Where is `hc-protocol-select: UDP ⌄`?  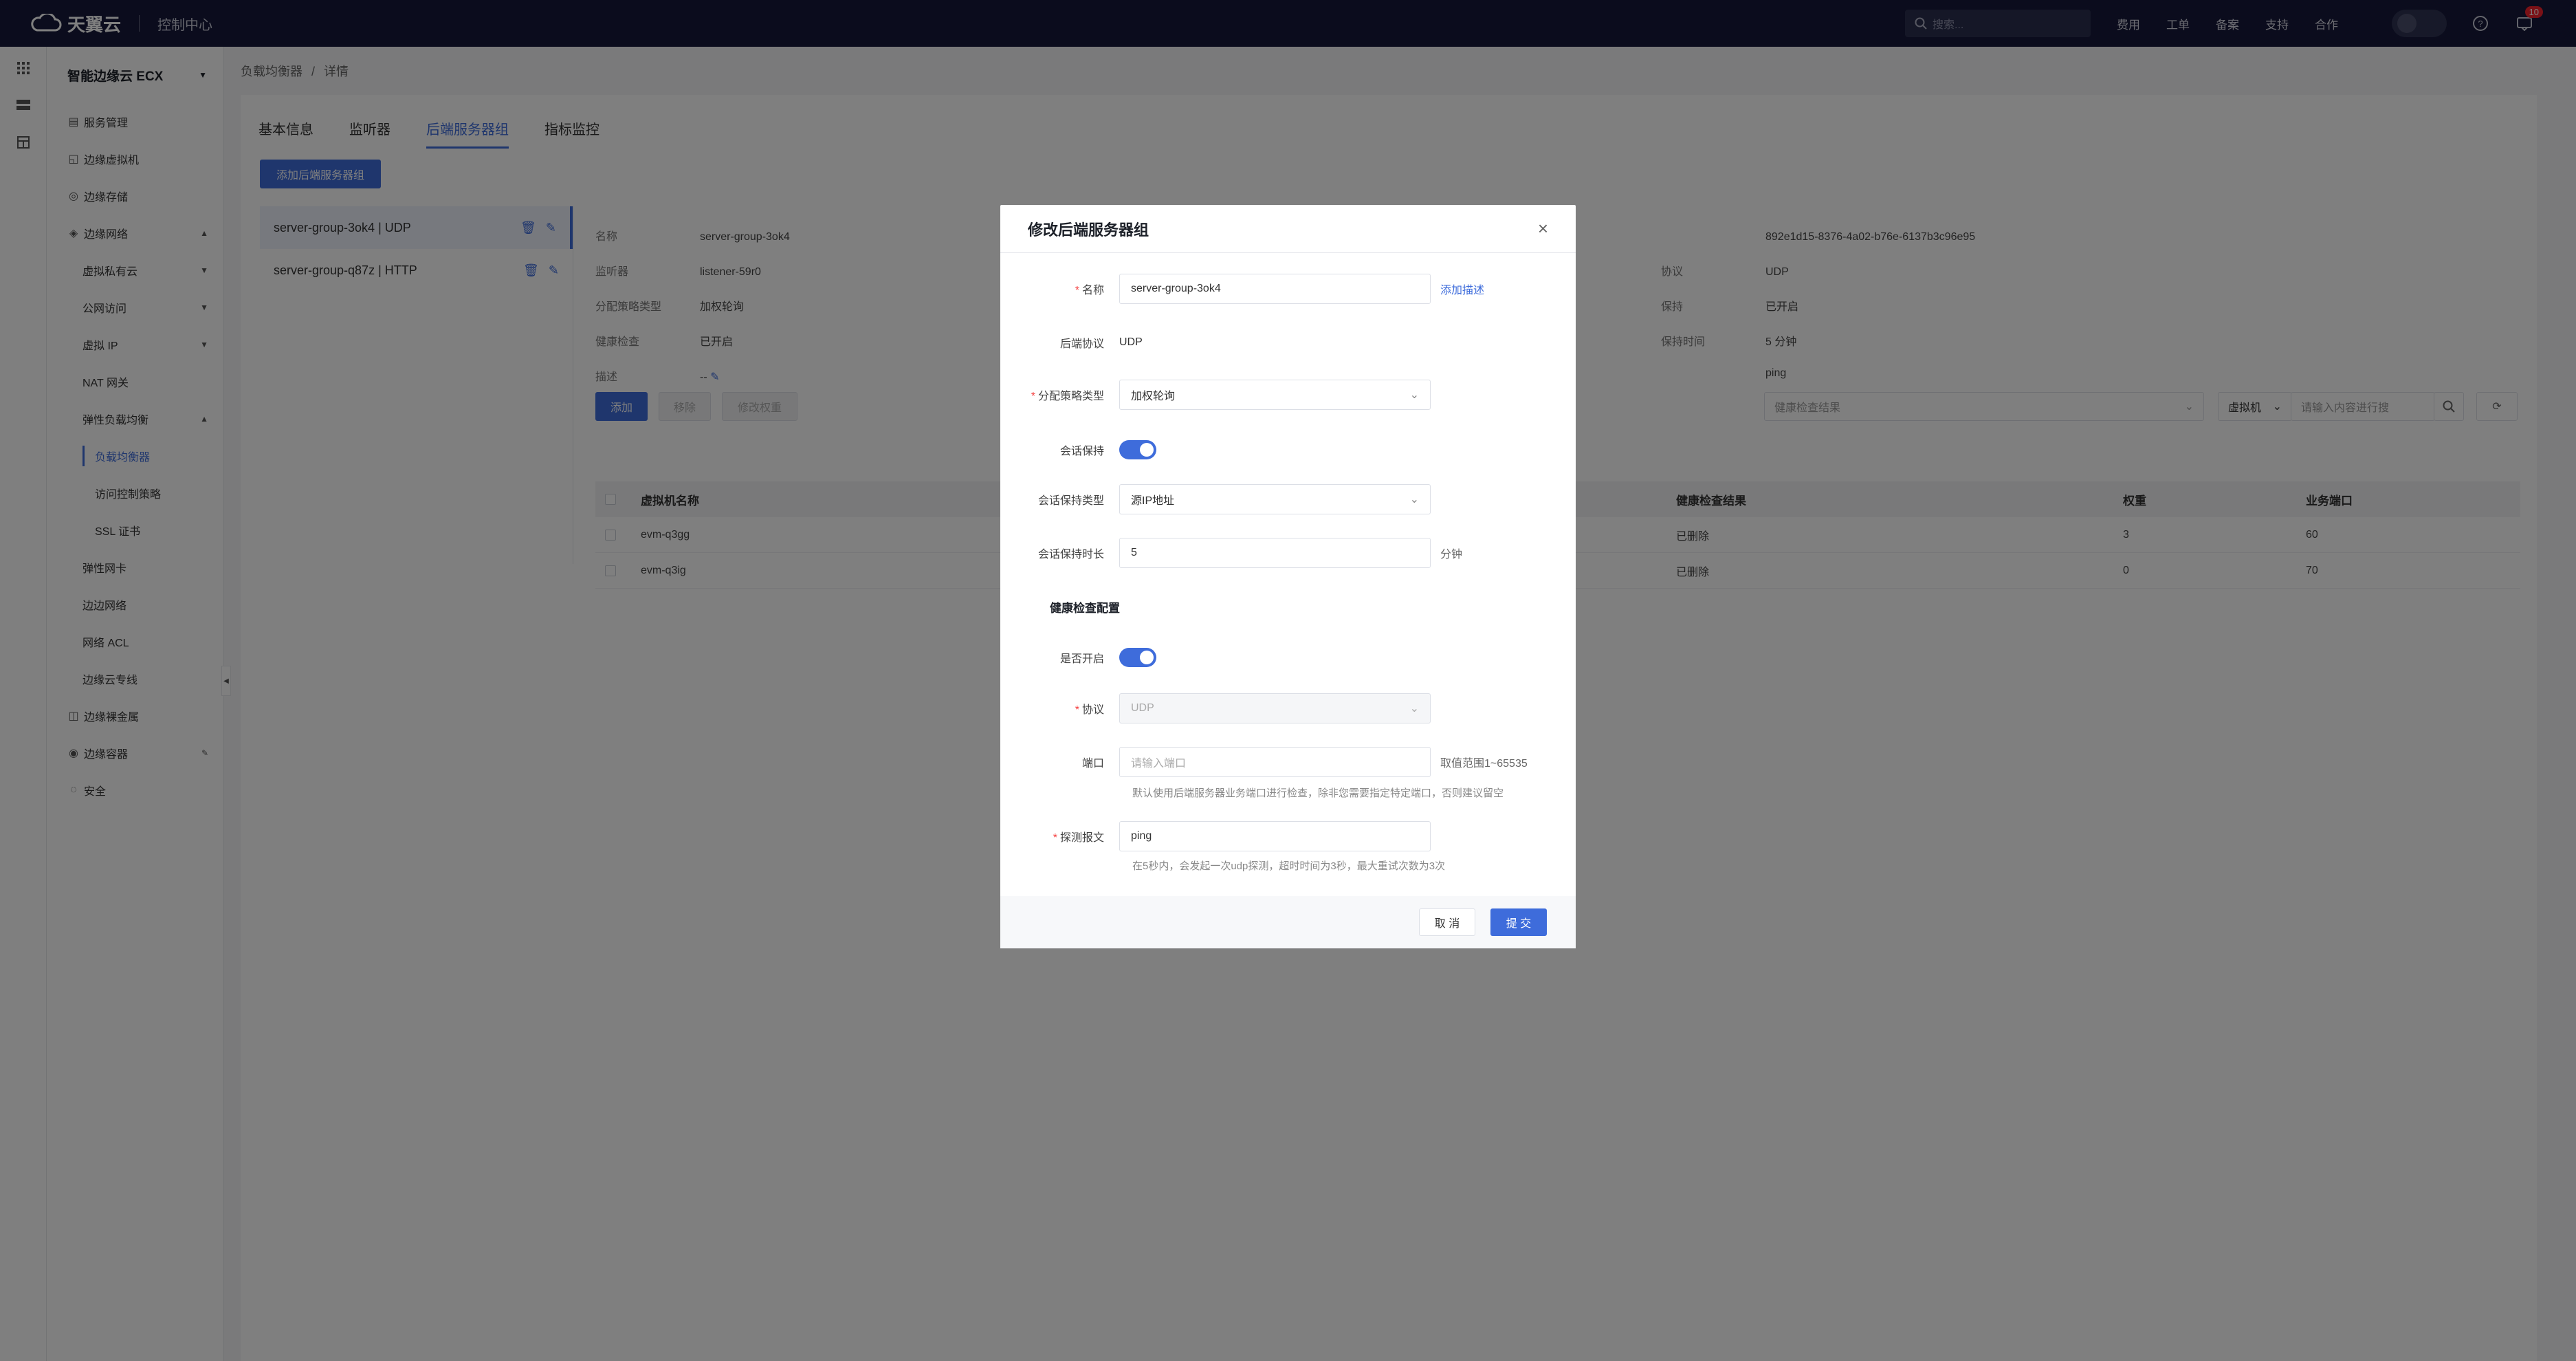 hc-protocol-select: UDP ⌄ is located at coordinates (1275, 708).